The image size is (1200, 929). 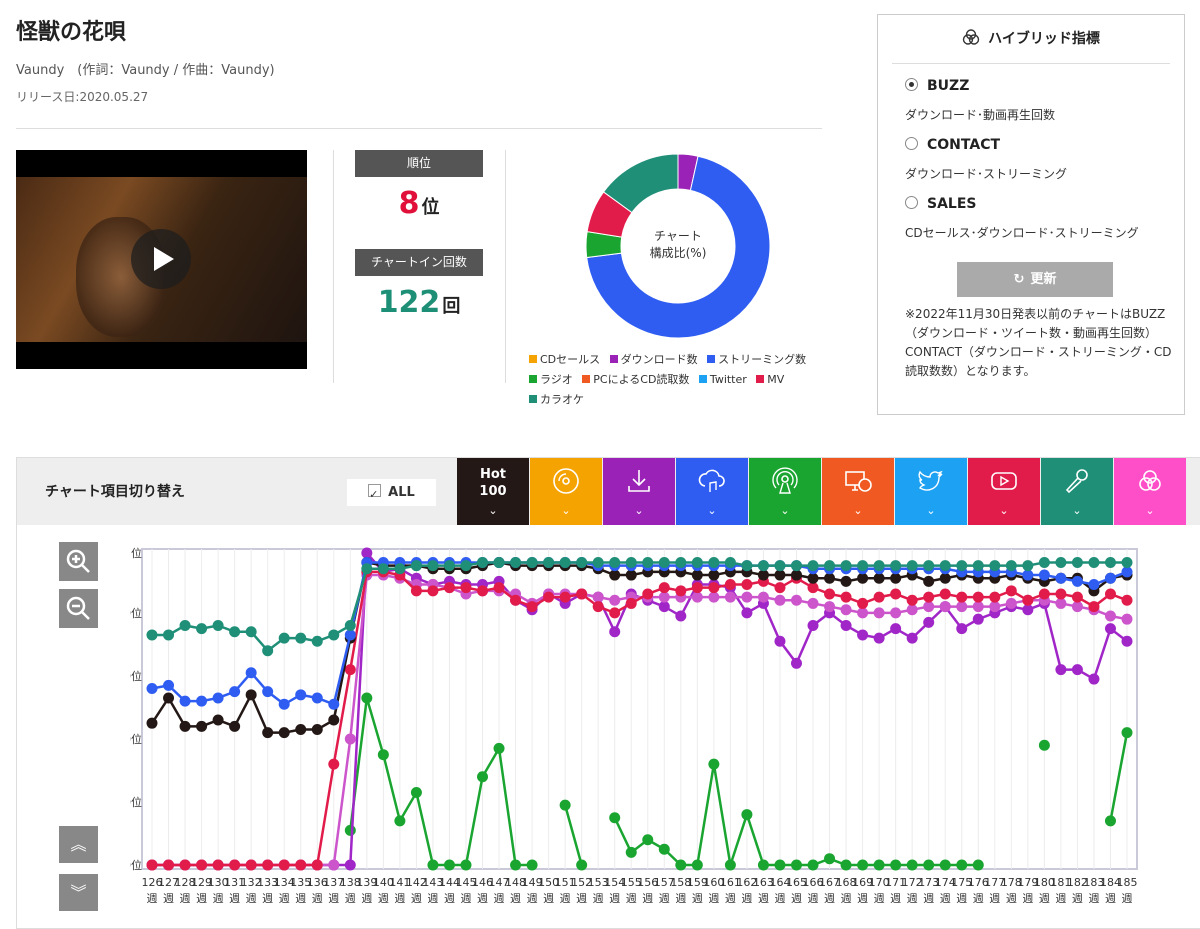 What do you see at coordinates (1035, 279) in the screenshot?
I see `refresh-button: ↻ 更新` at bounding box center [1035, 279].